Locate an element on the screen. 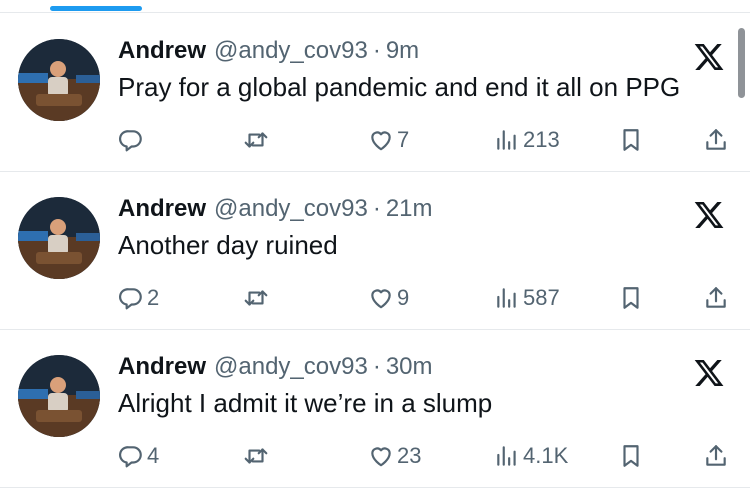  reply-button: 4 is located at coordinates (138, 456).